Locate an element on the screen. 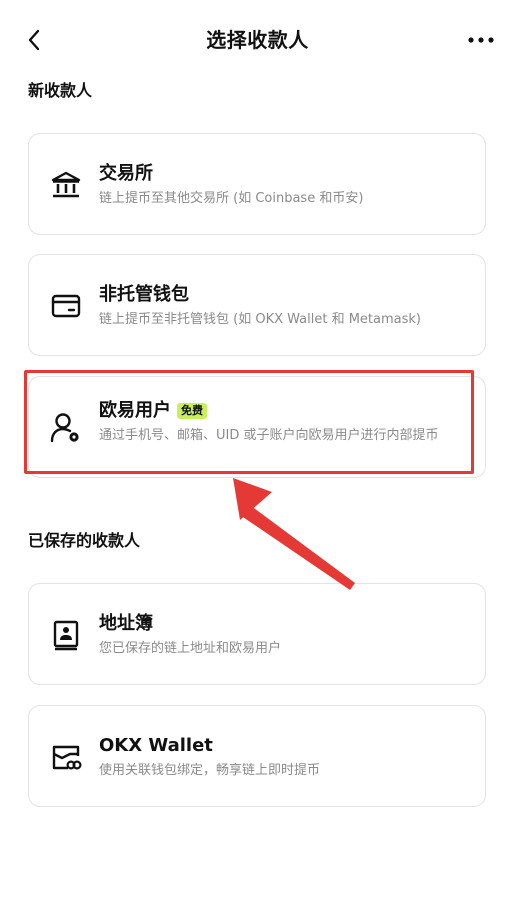  more-button is located at coordinates (481, 40).